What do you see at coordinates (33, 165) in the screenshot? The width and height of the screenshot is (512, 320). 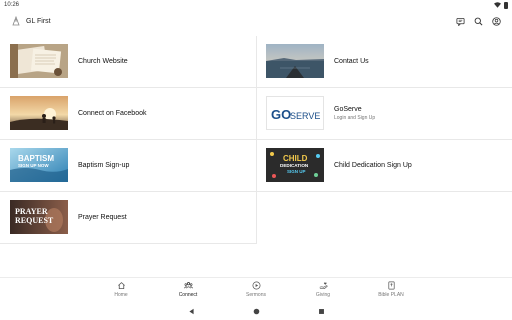 I see `baptism-thumb-line2: SIGN UP NOW` at bounding box center [33, 165].